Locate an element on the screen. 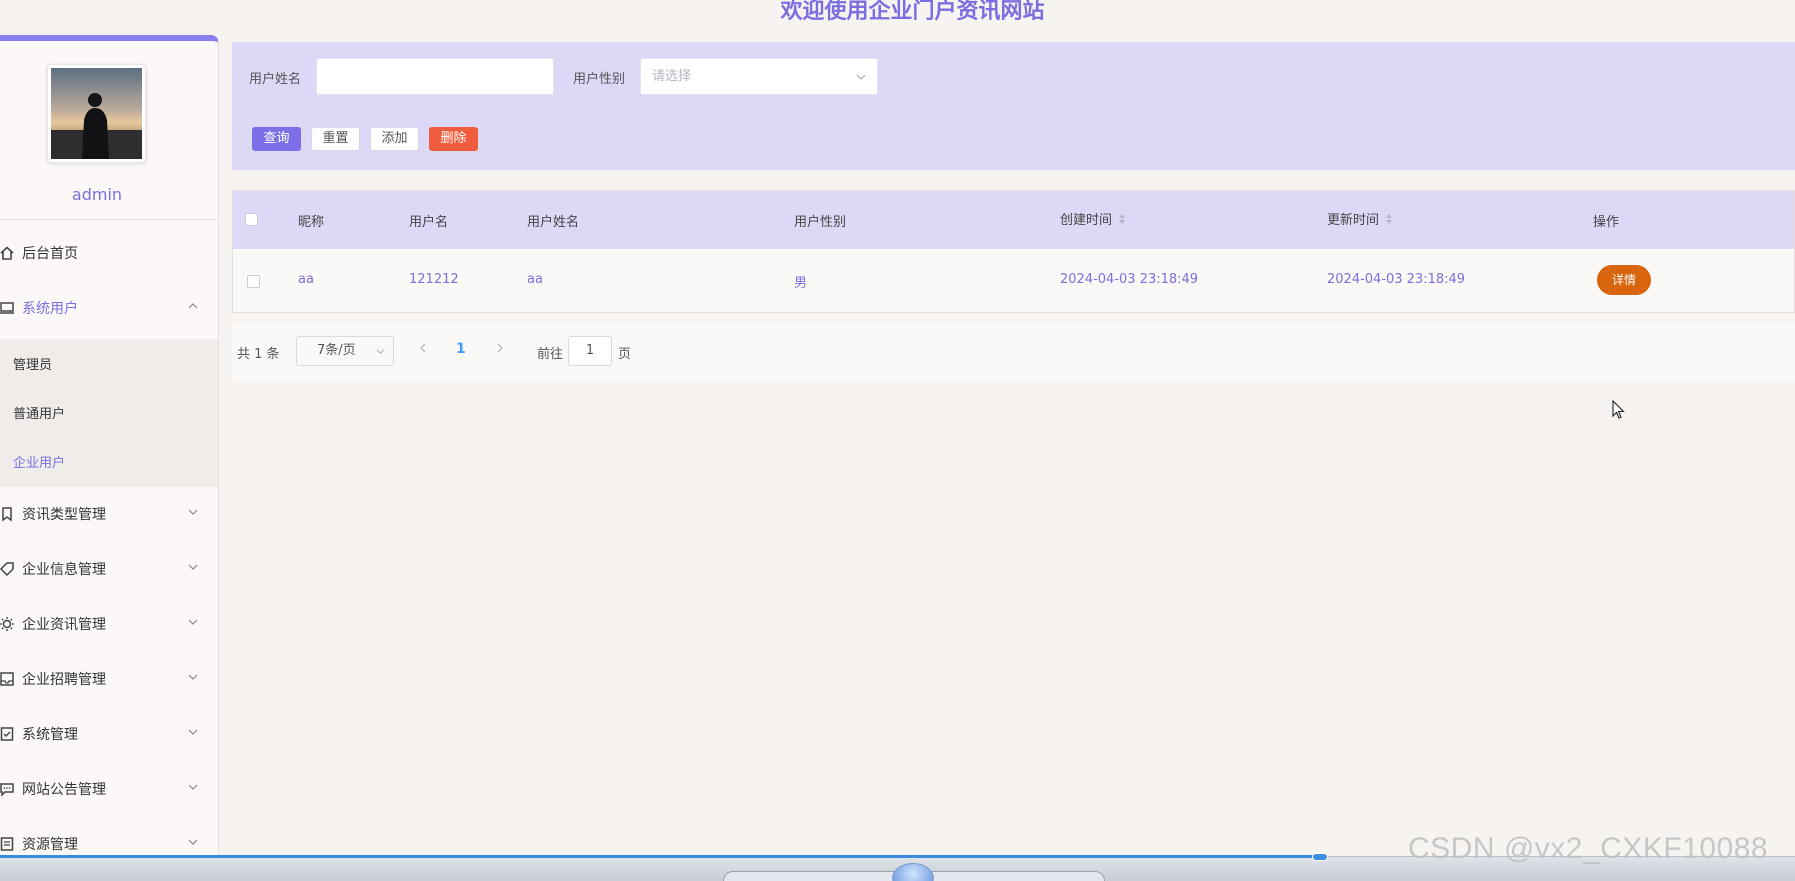 This screenshot has width=1795, height=881. monitor-icon is located at coordinates (9, 308).